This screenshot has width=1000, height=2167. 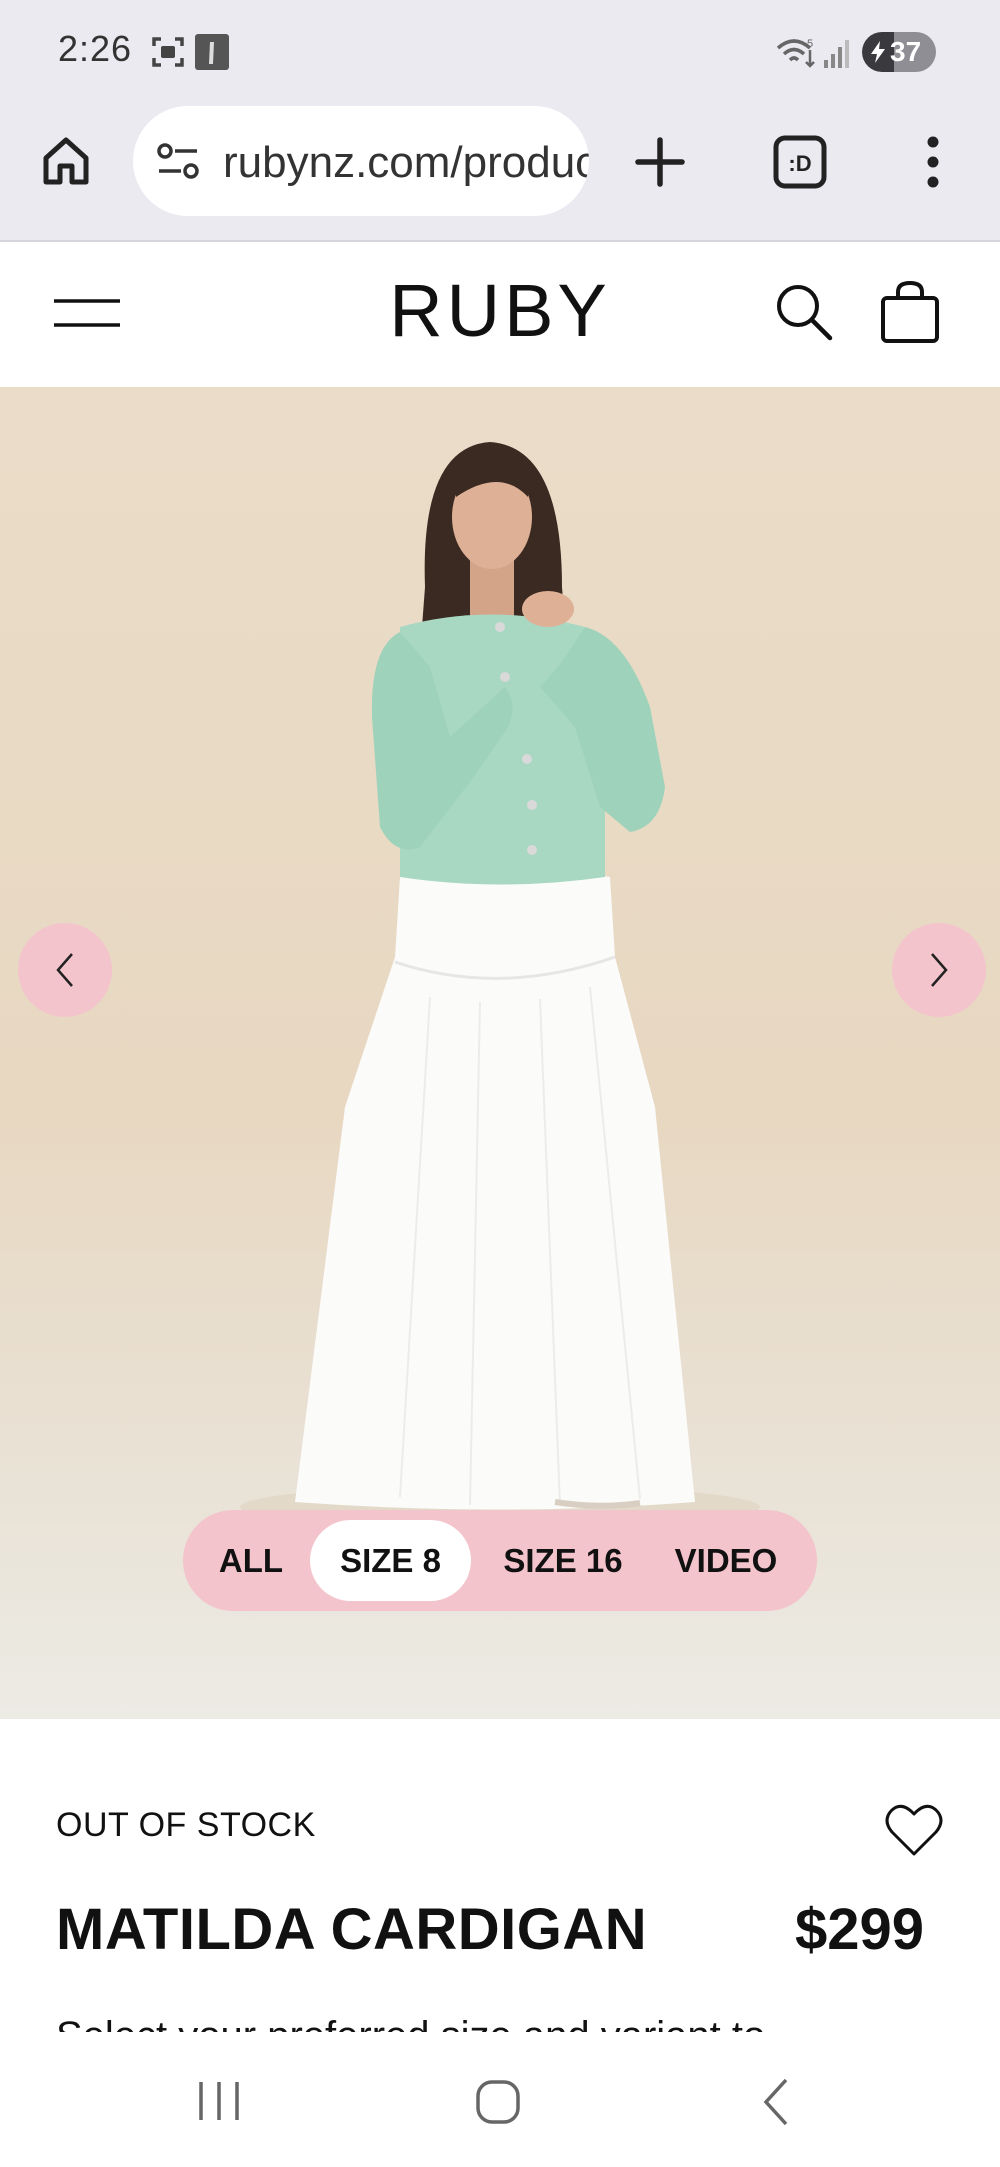 What do you see at coordinates (66, 160) in the screenshot?
I see `home-icon` at bounding box center [66, 160].